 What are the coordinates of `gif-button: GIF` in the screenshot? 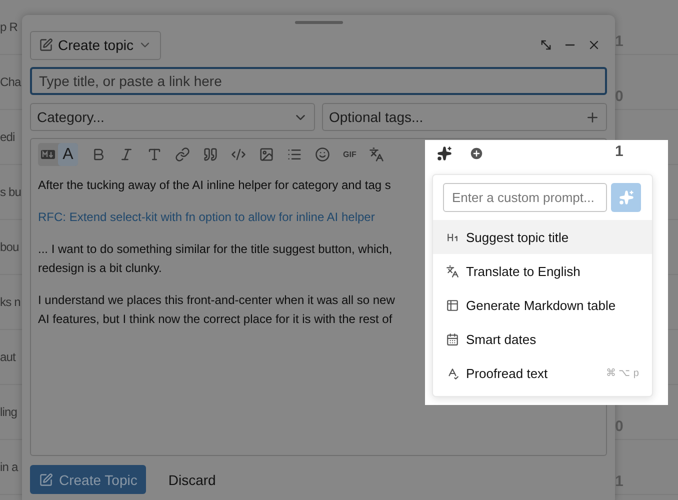 It's located at (349, 154).